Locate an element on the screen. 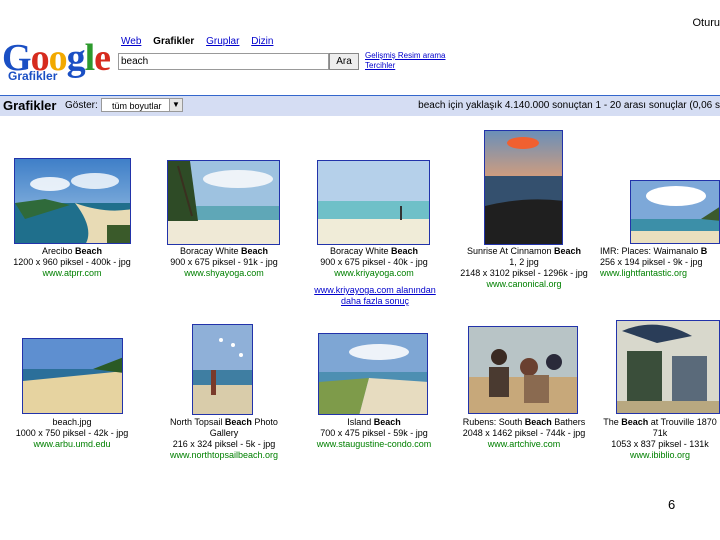  bar-title: Grafikler is located at coordinates (30, 105).